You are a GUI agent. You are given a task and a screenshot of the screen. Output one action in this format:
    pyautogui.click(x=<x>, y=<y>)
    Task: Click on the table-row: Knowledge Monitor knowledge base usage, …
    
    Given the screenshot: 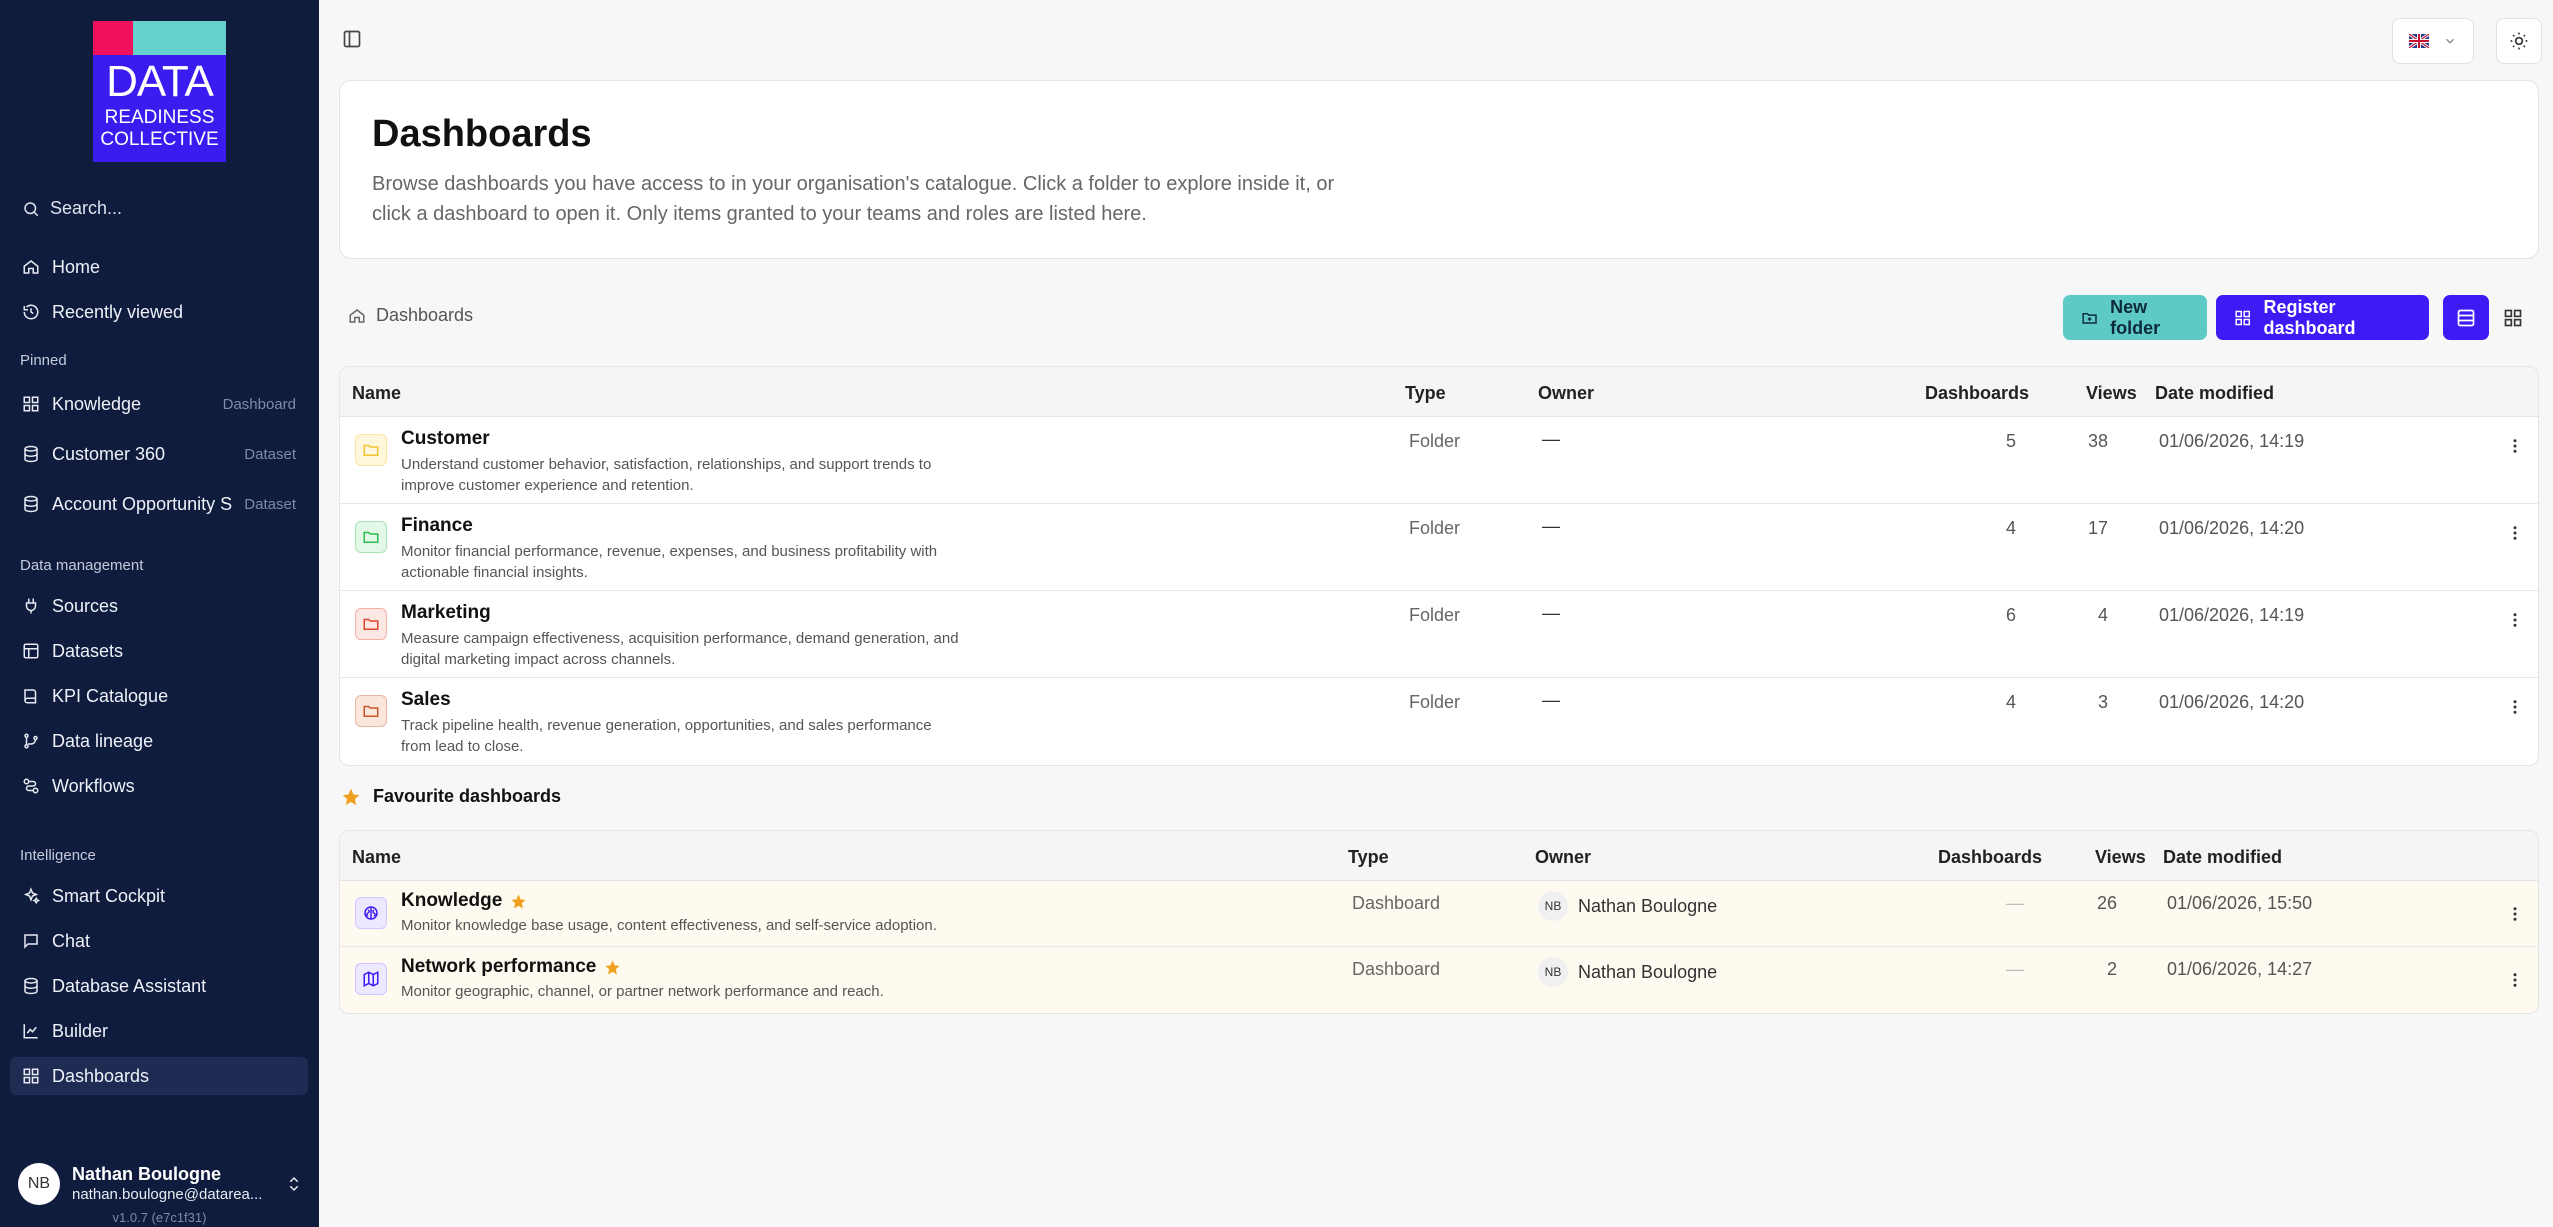 What is the action you would take?
    pyautogui.click(x=1439, y=914)
    